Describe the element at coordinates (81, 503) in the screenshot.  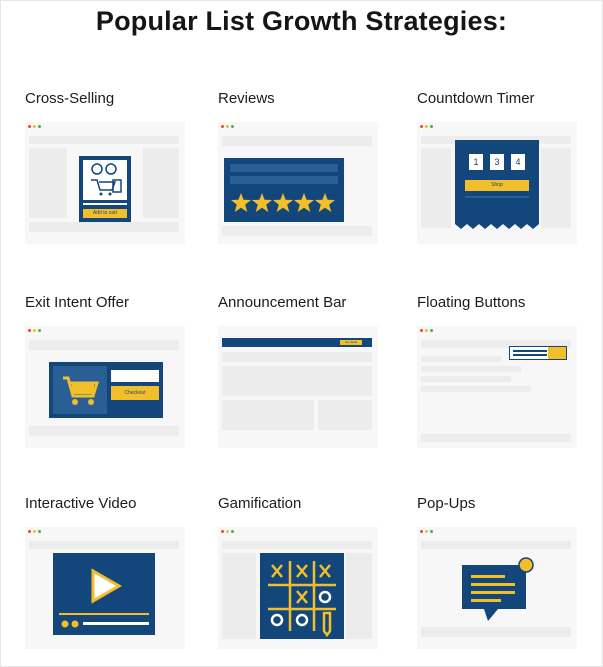
I see `card-label: Interactive Video` at that location.